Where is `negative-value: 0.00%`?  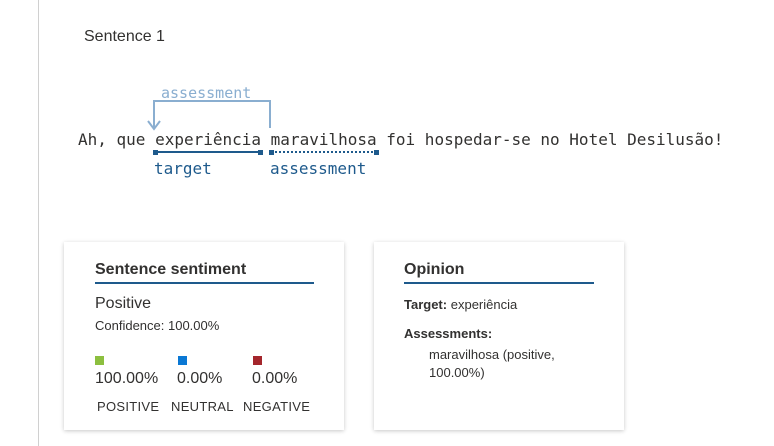
negative-value: 0.00% is located at coordinates (275, 378).